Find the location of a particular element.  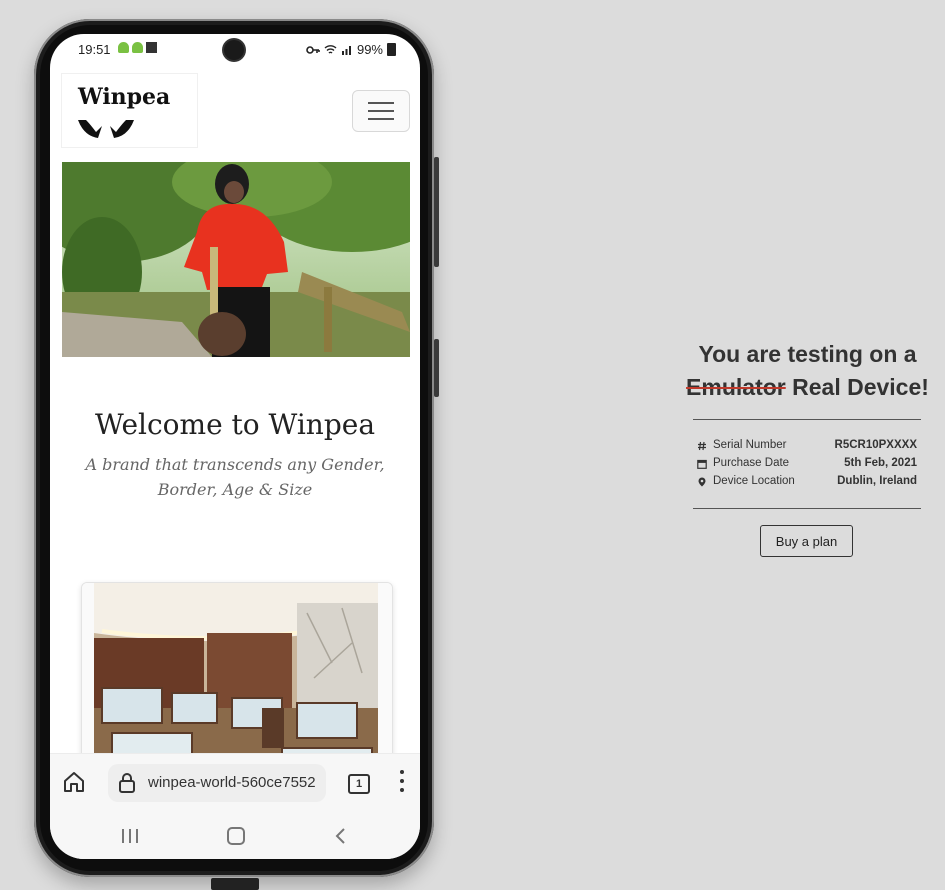

wifi-icon is located at coordinates (330, 49).